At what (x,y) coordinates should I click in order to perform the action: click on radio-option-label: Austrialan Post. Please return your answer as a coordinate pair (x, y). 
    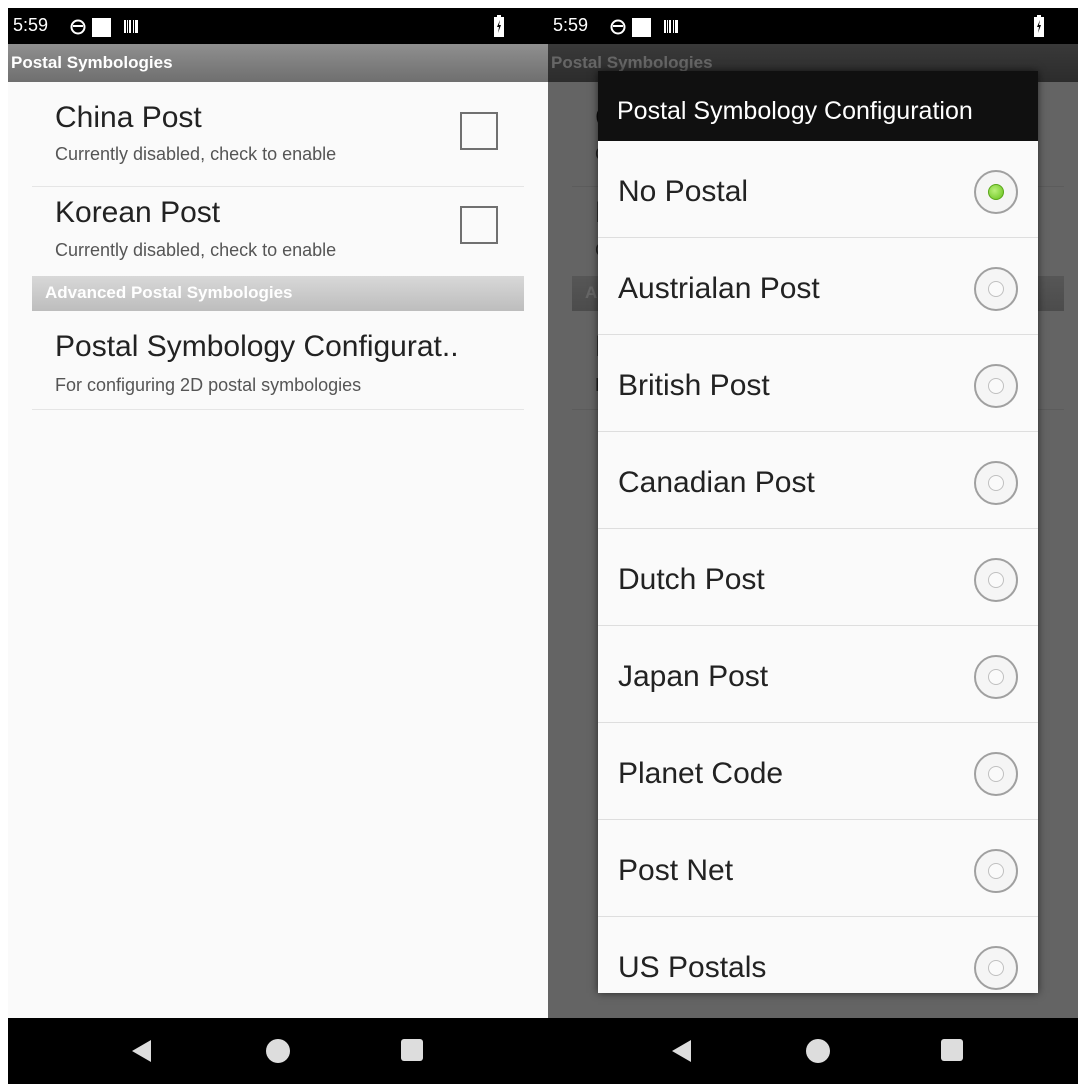
    Looking at the image, I should click on (719, 288).